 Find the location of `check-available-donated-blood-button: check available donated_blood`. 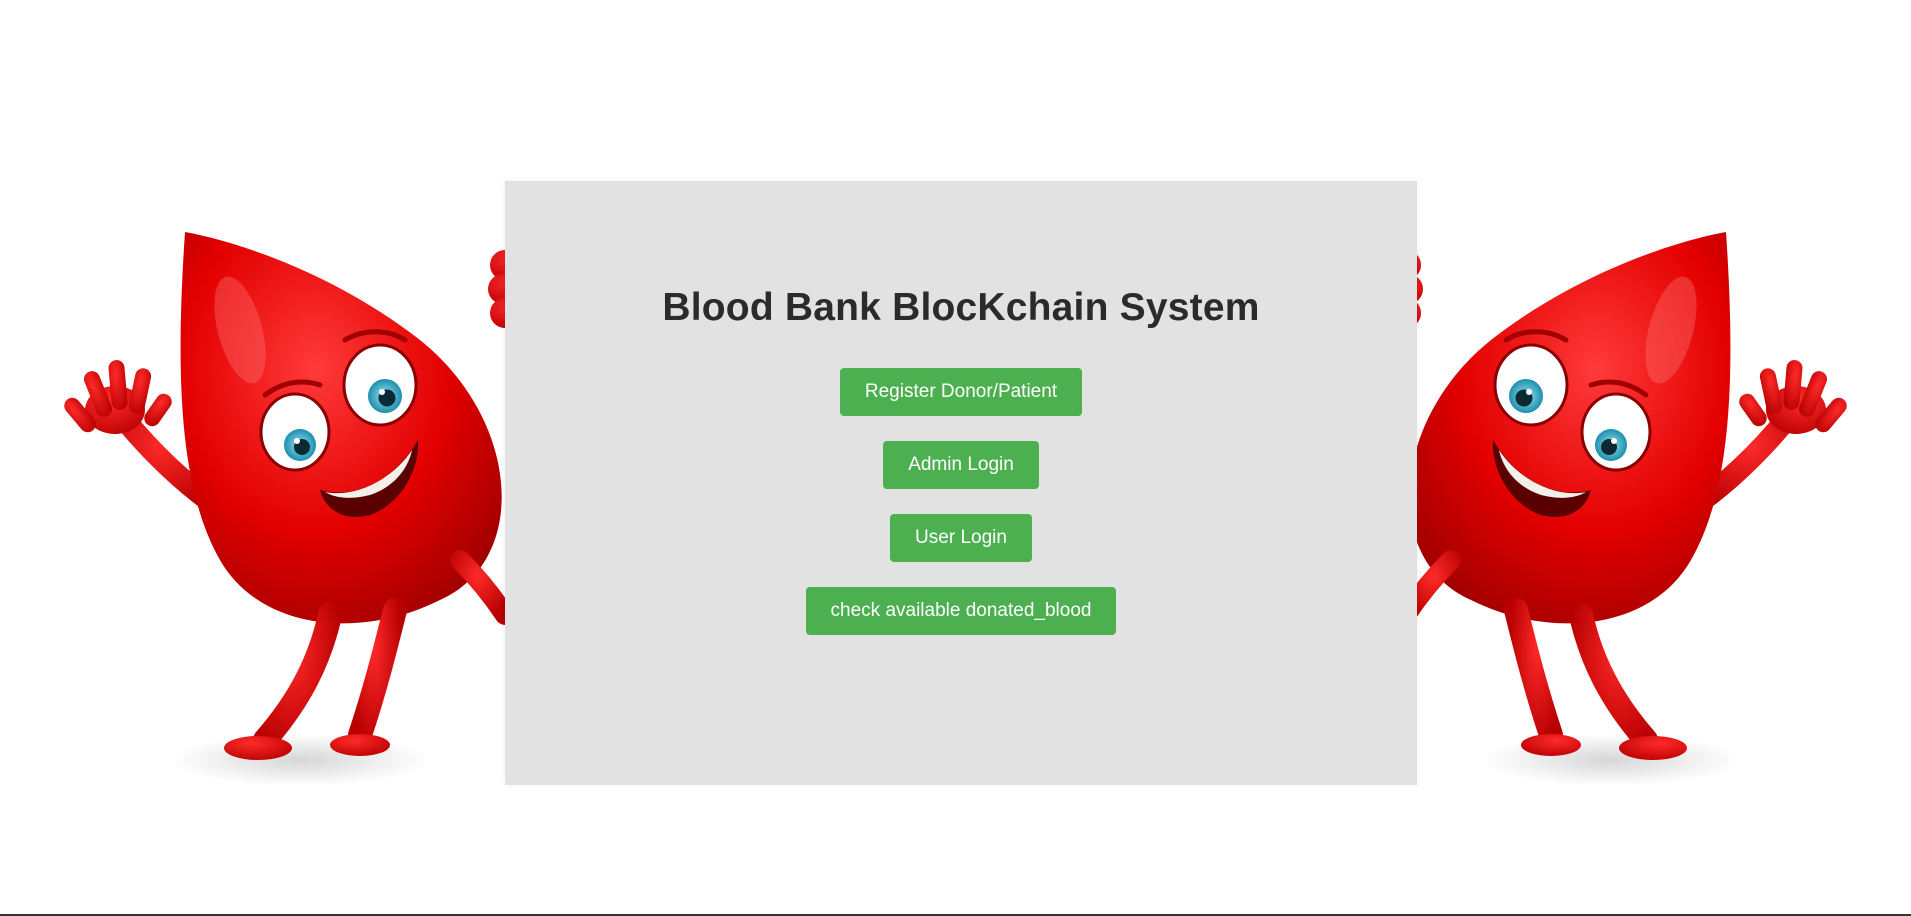

check-available-donated-blood-button: check available donated_blood is located at coordinates (961, 611).